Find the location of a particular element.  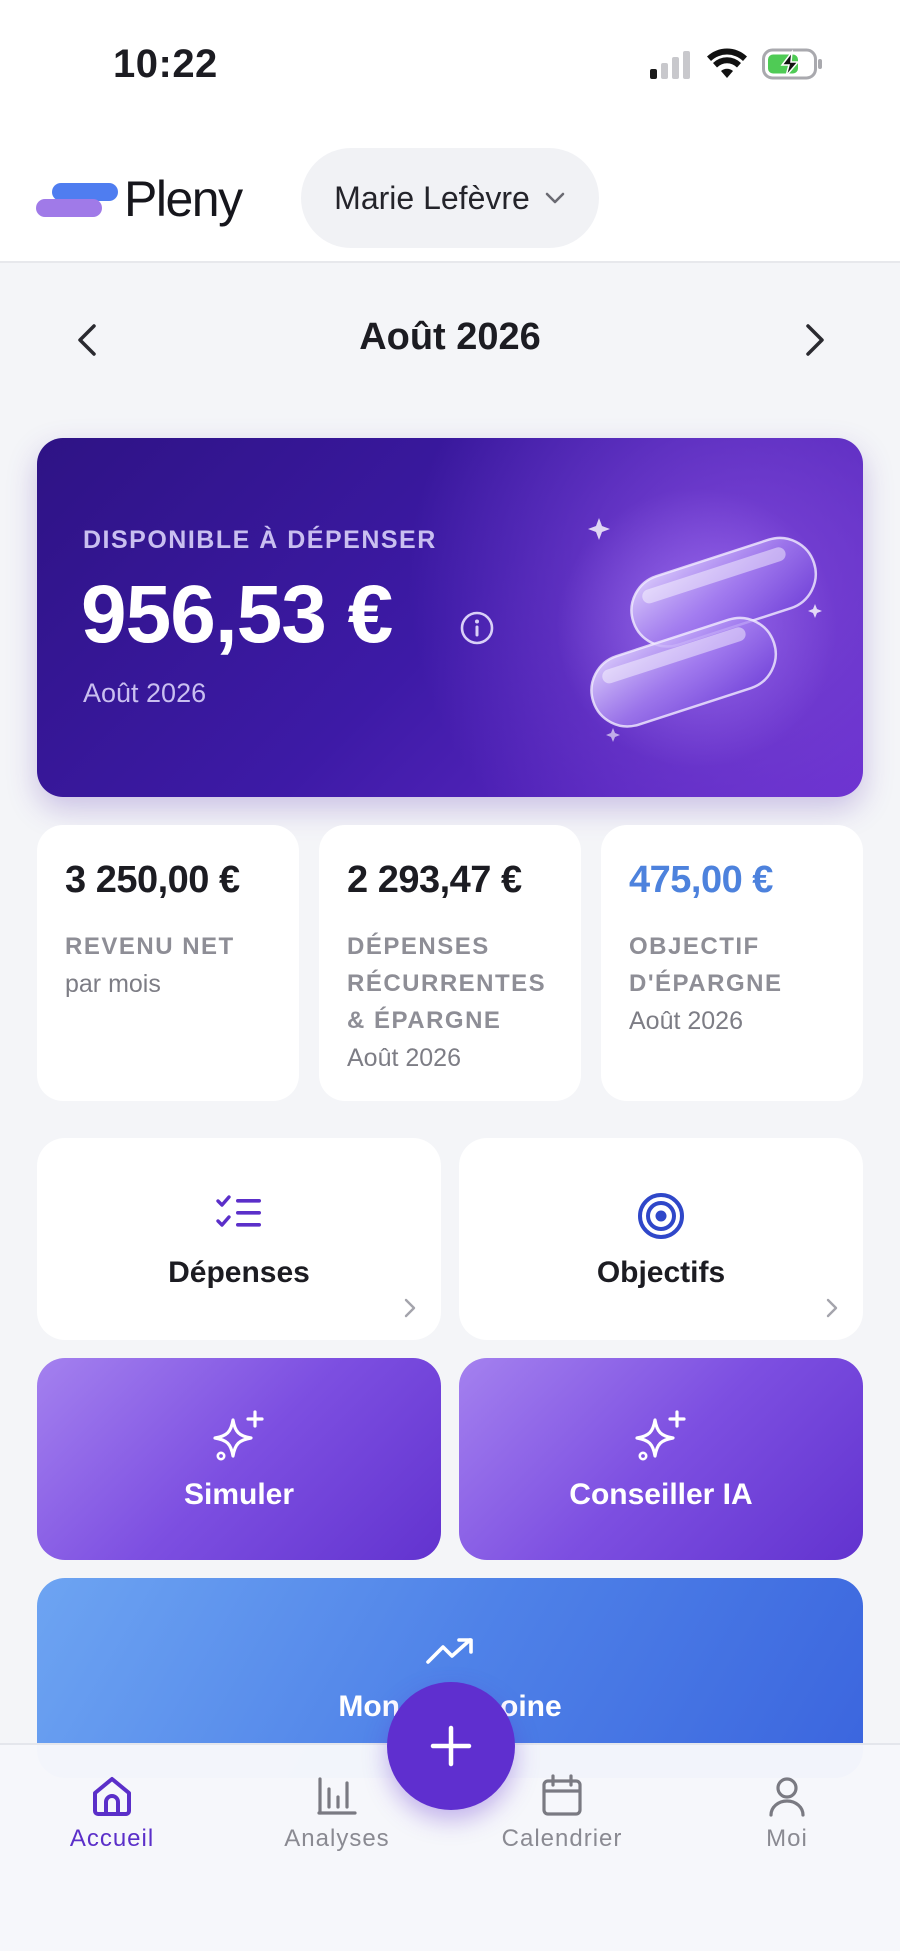

home-icon is located at coordinates (112, 1796).